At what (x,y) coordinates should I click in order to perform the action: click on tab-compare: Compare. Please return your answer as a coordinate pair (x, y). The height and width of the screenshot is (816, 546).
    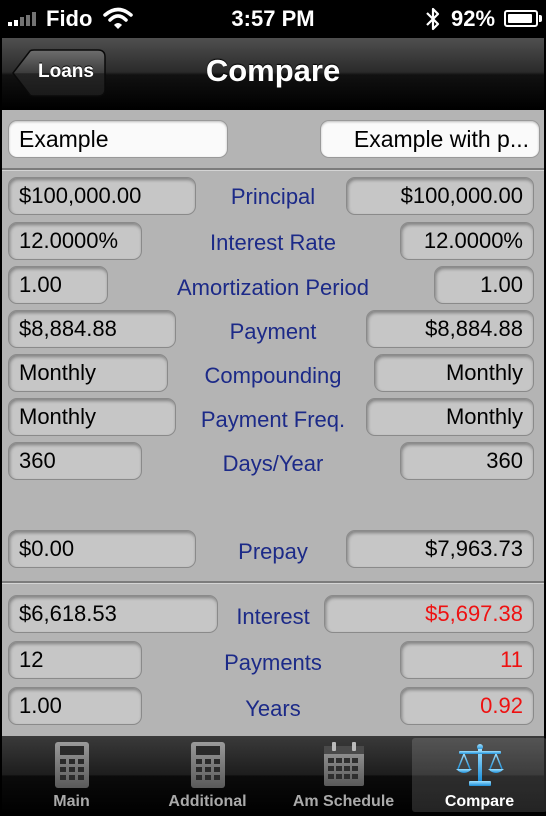
    Looking at the image, I should click on (479, 775).